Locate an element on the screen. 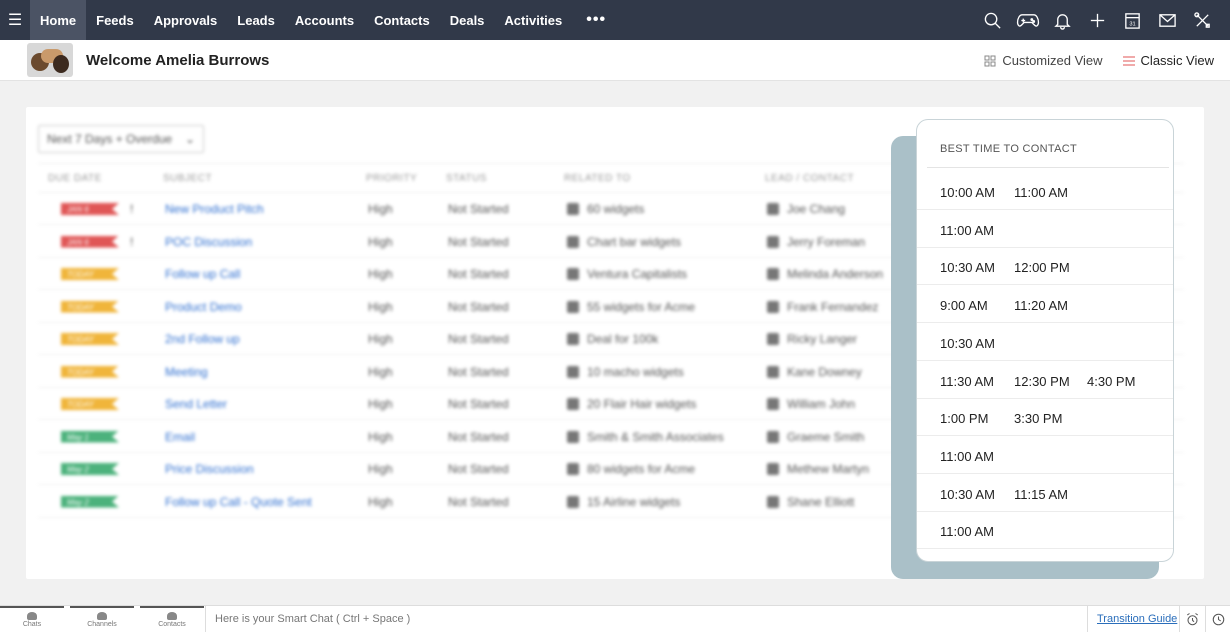 The image size is (1230, 632). nav-tab-leads: Leads is located at coordinates (256, 20).